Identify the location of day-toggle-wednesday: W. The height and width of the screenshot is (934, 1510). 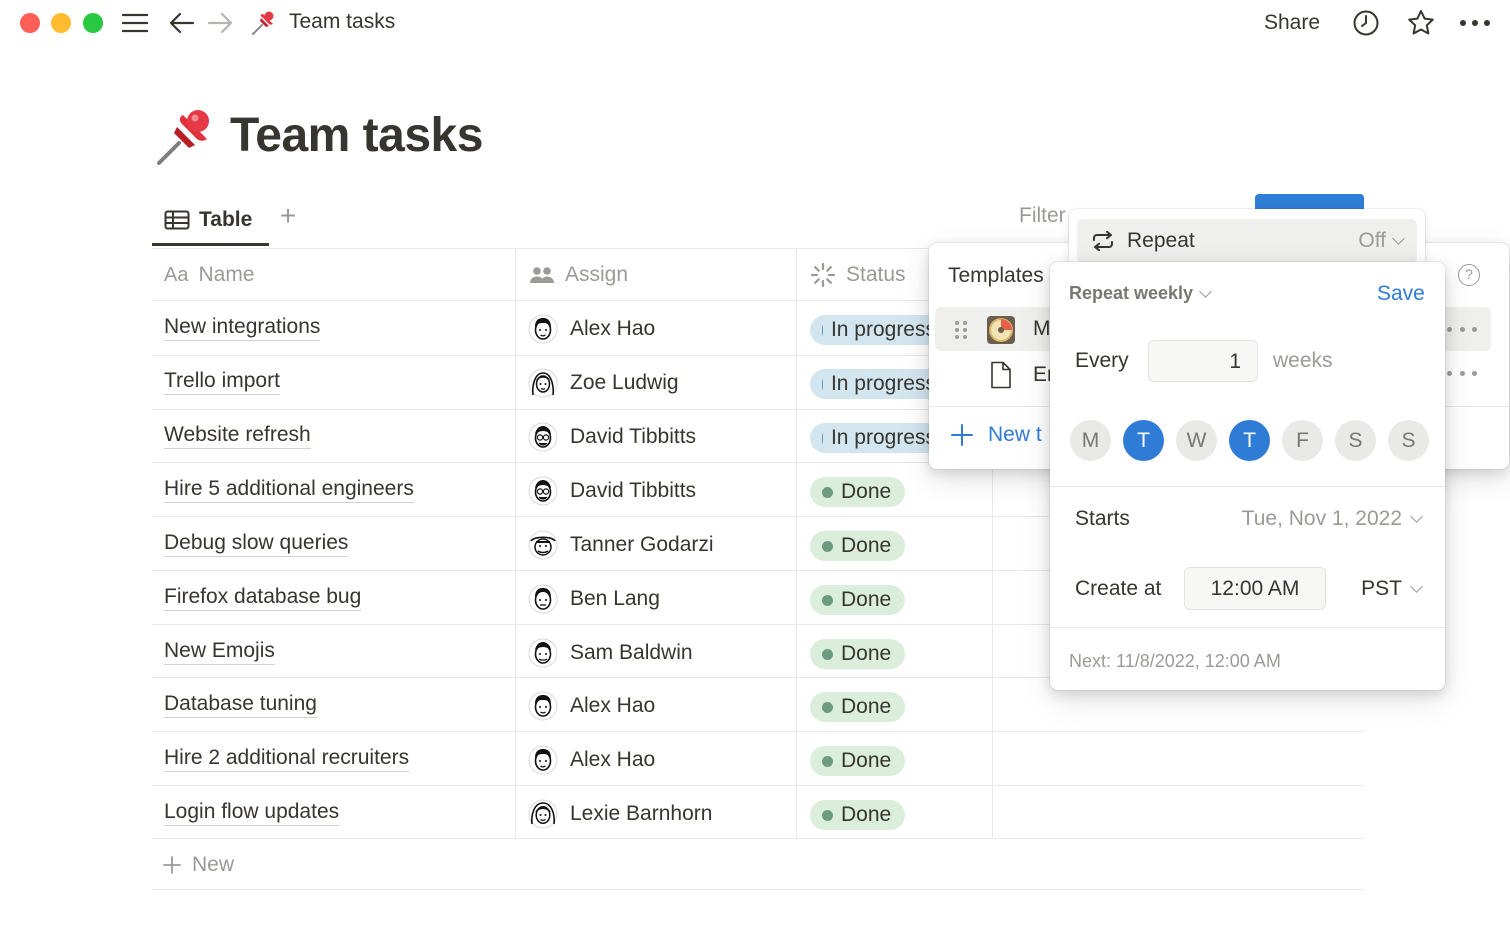
(1196, 440).